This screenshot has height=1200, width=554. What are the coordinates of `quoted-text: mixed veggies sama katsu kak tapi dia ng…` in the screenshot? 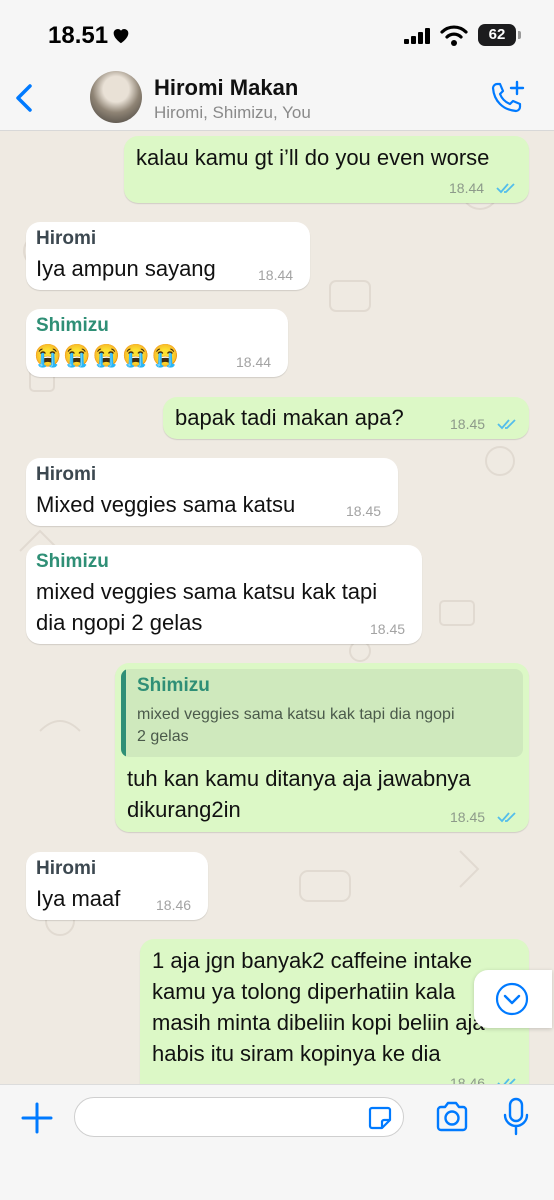 It's located at (327, 726).